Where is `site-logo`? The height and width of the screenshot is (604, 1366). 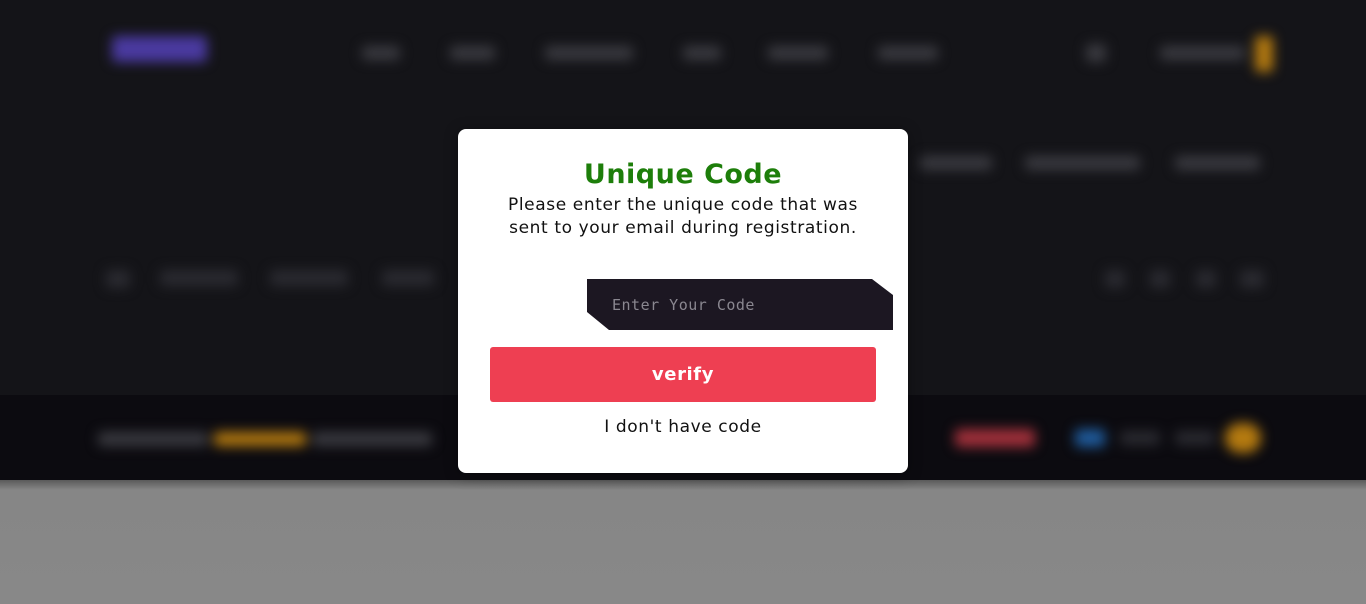 site-logo is located at coordinates (159, 49).